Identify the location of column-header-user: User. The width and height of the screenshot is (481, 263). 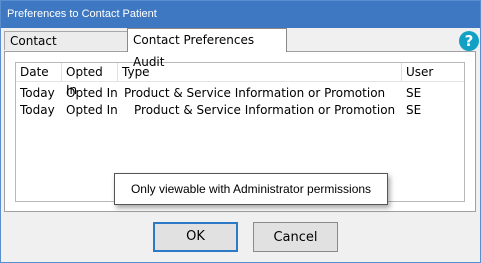
(433, 72).